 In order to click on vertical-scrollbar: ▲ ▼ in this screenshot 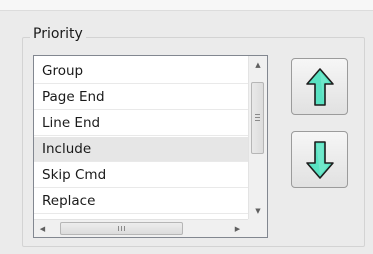, I will do `click(257, 137)`.